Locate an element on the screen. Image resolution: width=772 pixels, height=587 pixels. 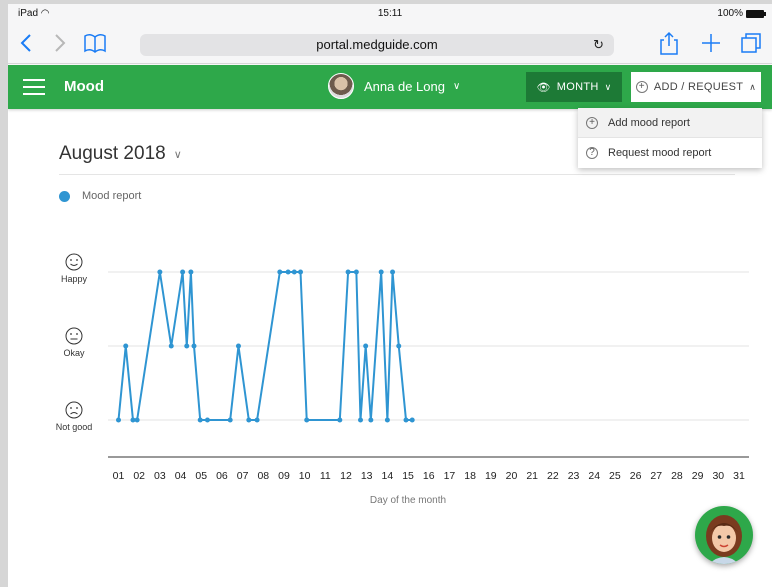
x-tick-label: 21 is located at coordinates (532, 476).